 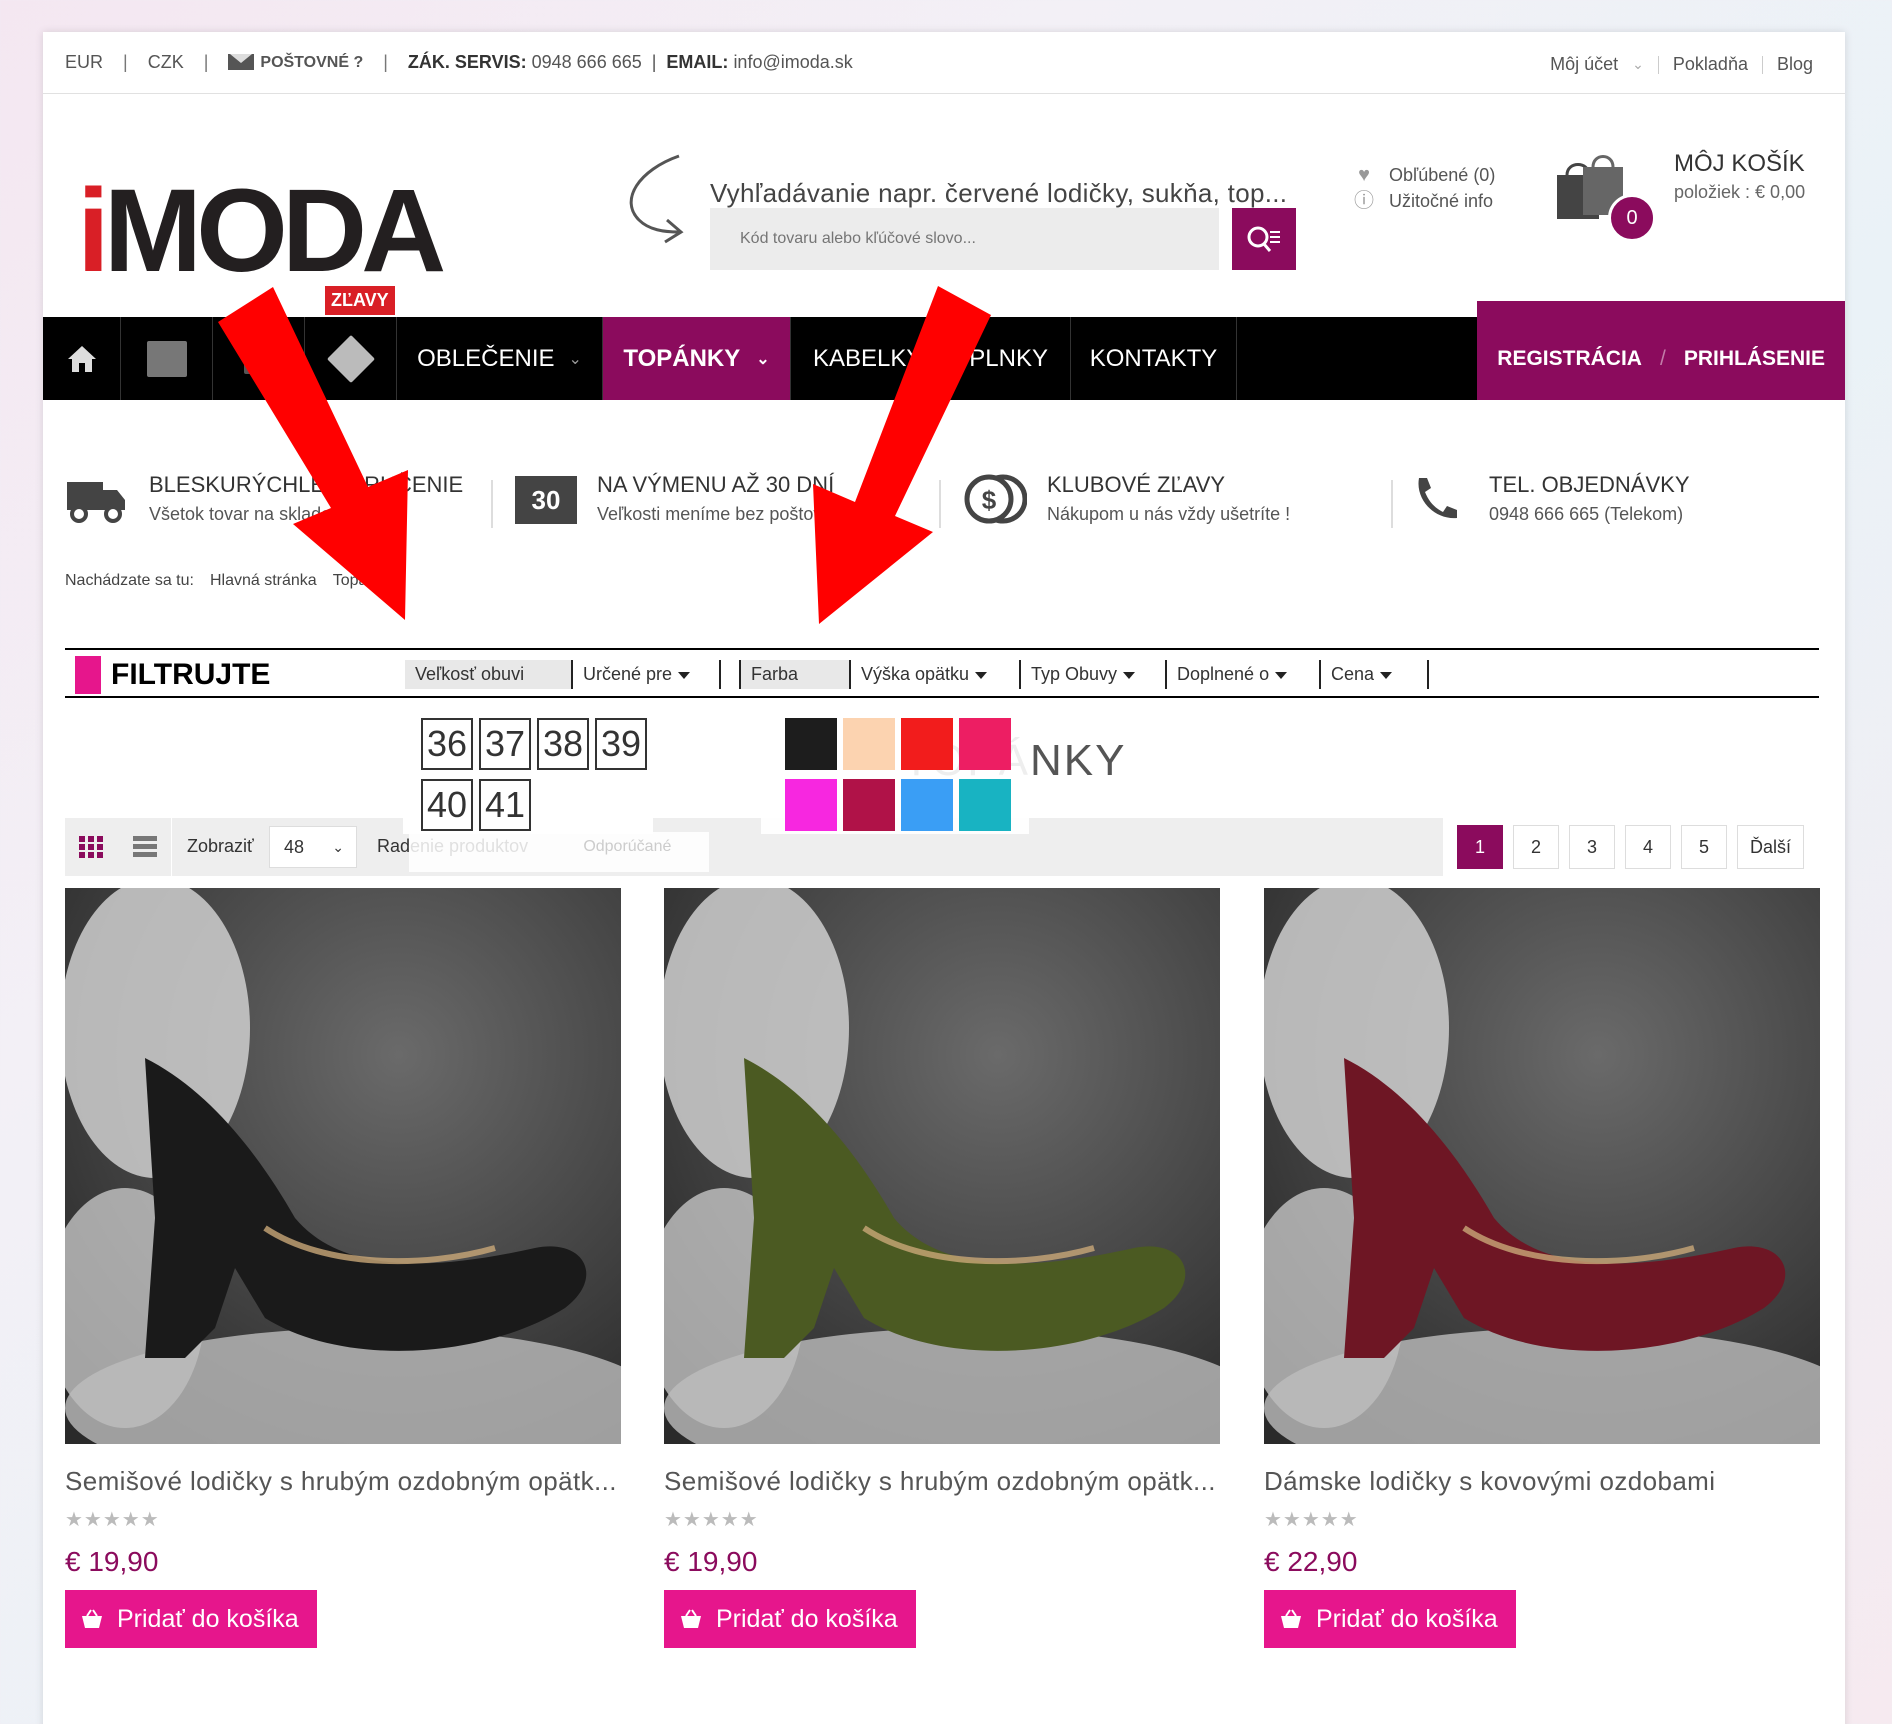 I want to click on breadcrumb: Nachádzate sa tu: Hlavná stránka Topánky, so click(x=228, y=581).